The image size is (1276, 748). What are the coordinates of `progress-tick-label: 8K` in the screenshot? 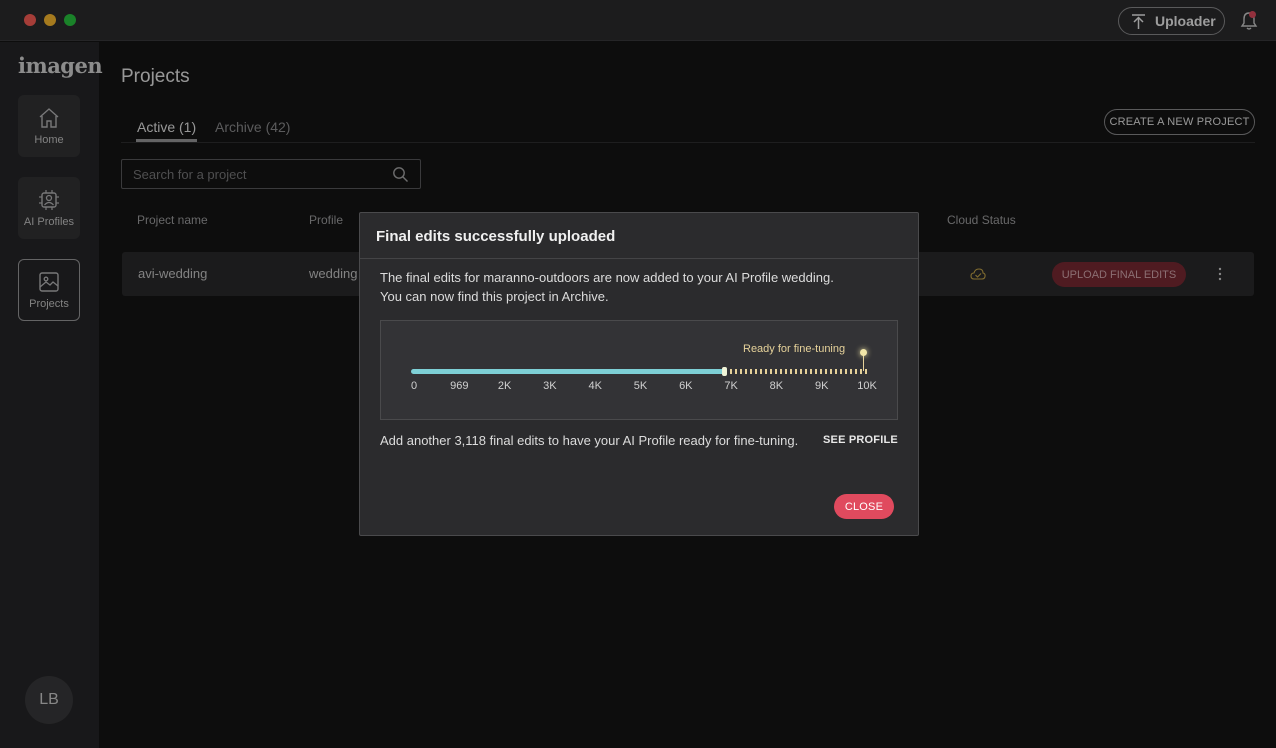 It's located at (776, 386).